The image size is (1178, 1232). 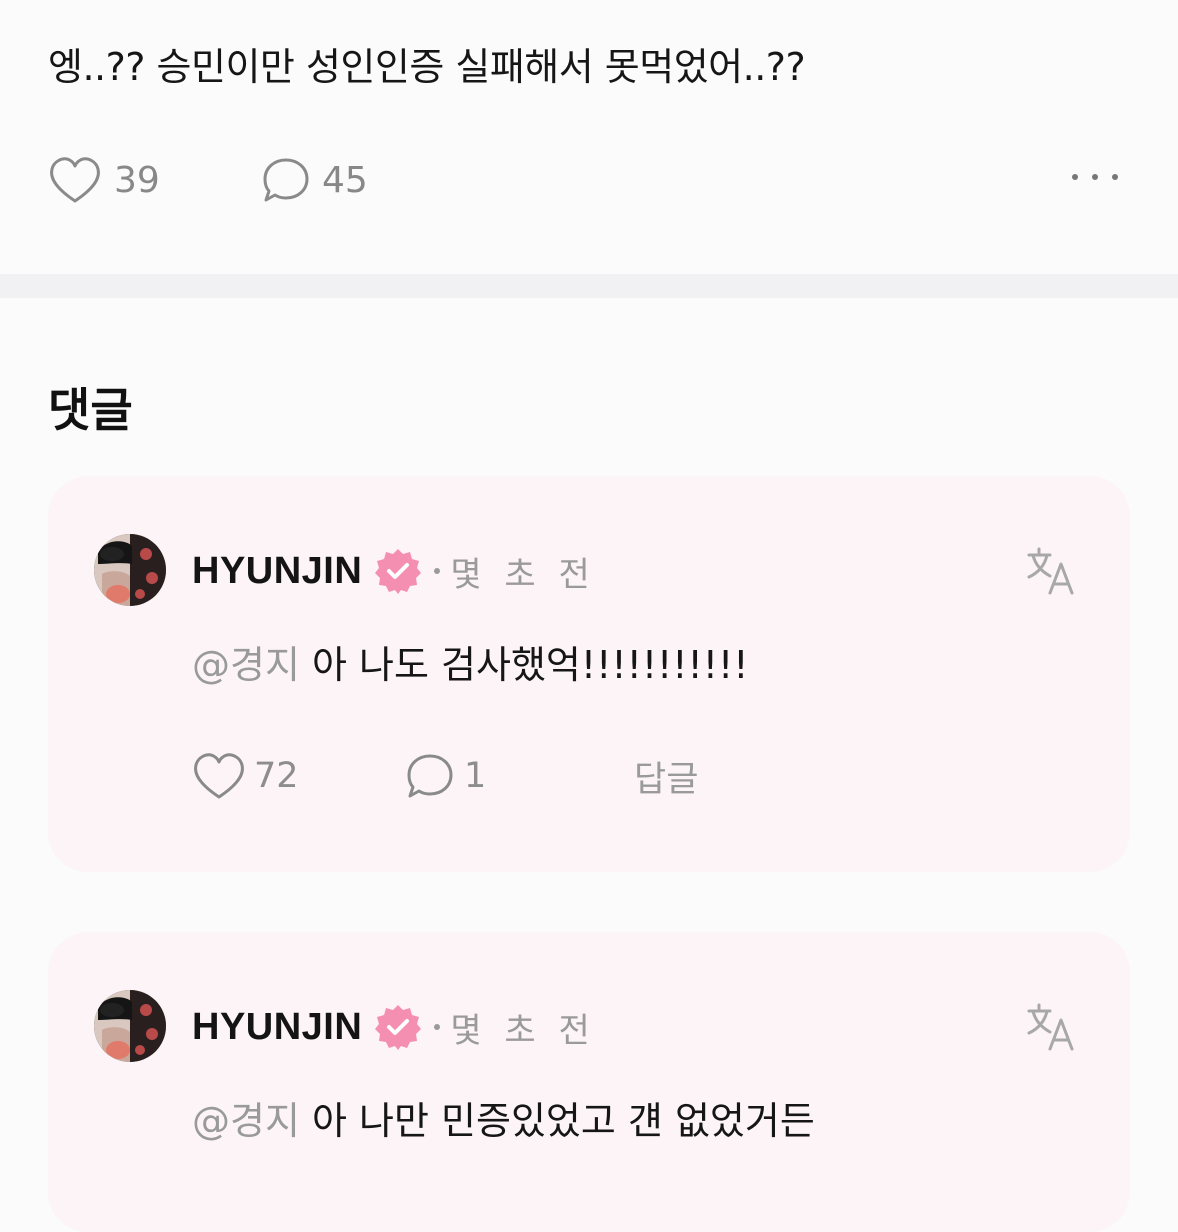 What do you see at coordinates (315, 180) in the screenshot?
I see `post-comment-button: 45` at bounding box center [315, 180].